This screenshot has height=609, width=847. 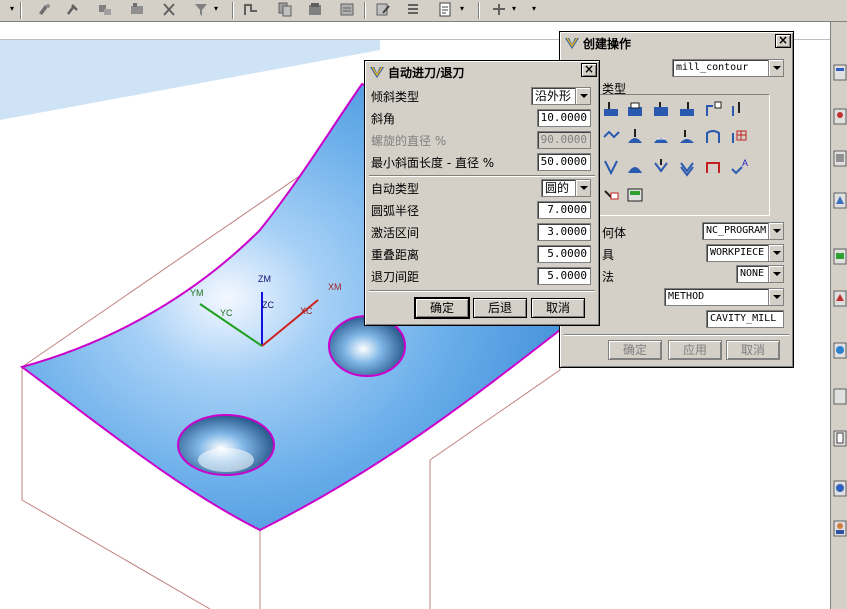 I want to click on overlap-row: 重叠距离, so click(x=395, y=254).